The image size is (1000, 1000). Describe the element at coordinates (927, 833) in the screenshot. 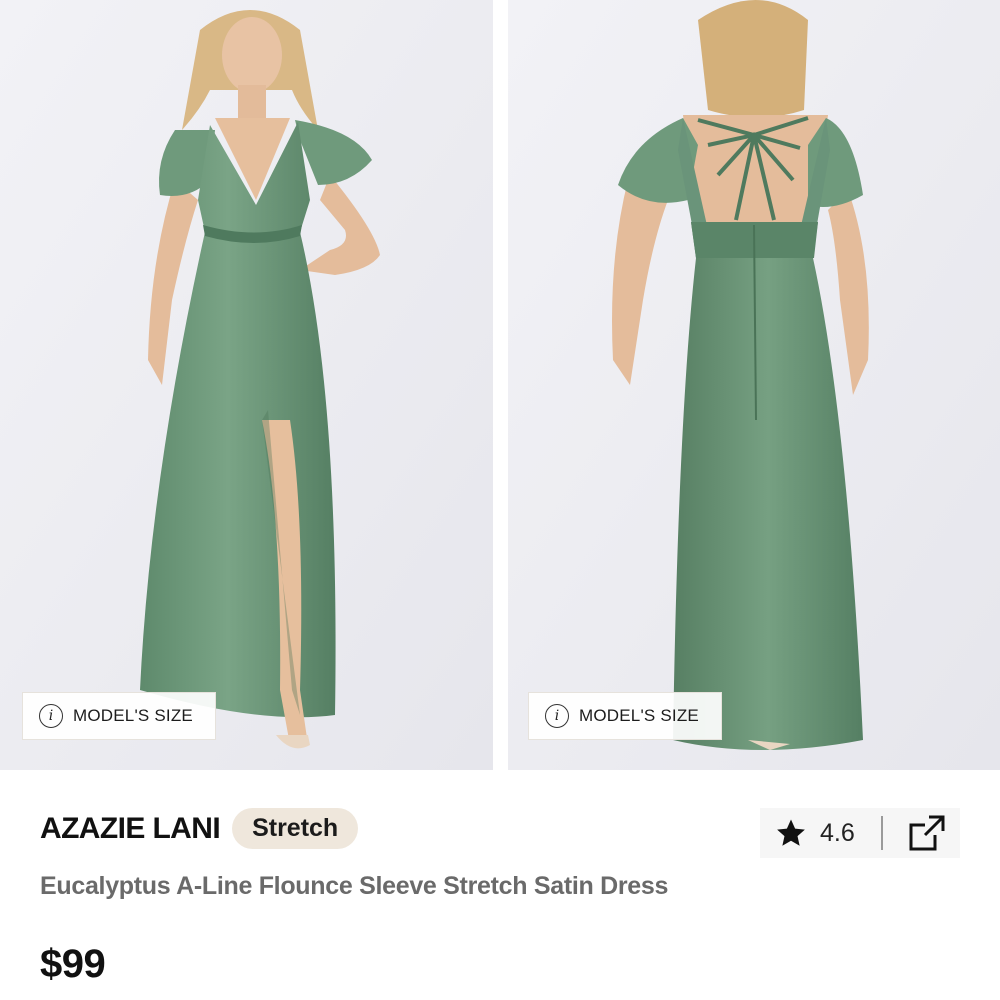

I see `share-icon` at that location.